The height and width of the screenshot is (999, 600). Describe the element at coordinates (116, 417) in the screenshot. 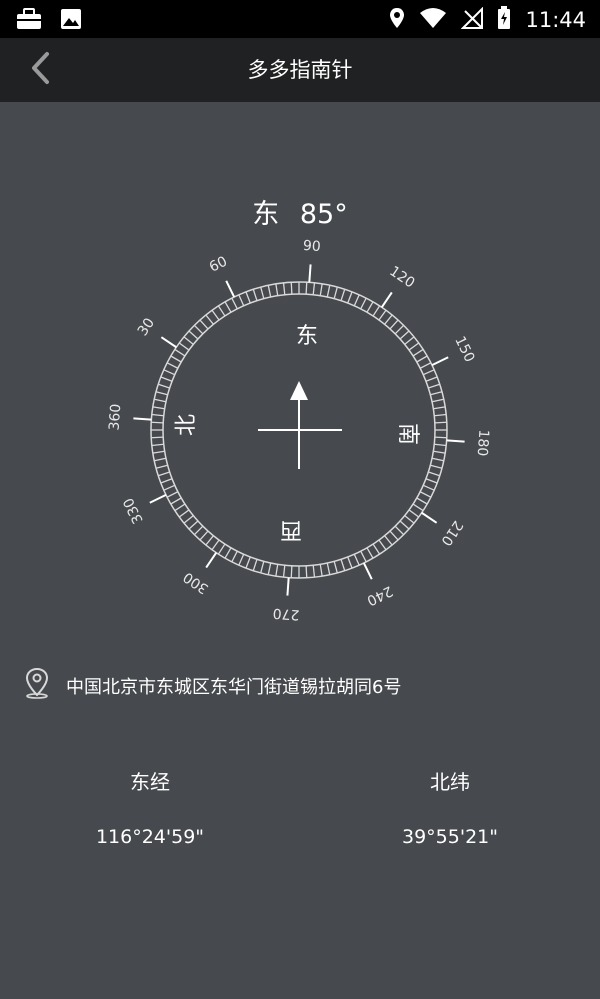

I see `compass-degree-label: 360` at that location.